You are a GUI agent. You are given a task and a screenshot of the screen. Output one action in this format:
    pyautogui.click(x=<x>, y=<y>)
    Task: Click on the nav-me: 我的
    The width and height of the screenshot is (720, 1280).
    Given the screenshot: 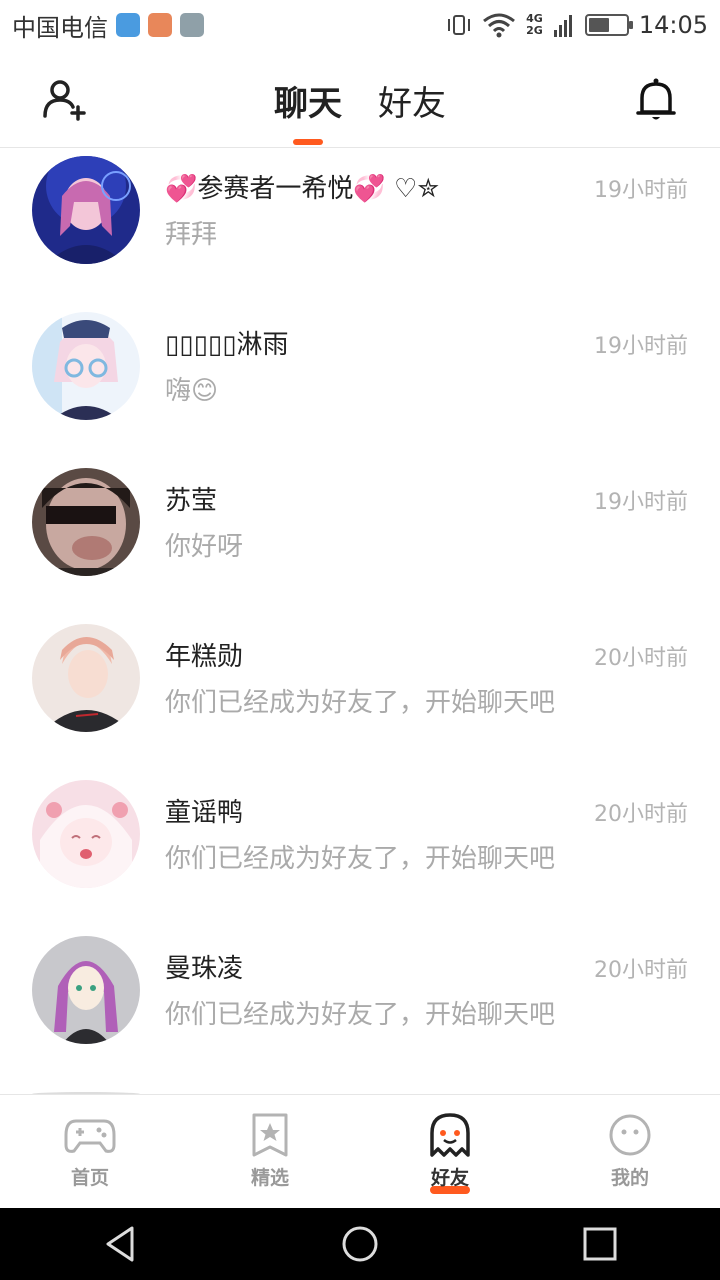 What is the action you would take?
    pyautogui.click(x=630, y=1151)
    